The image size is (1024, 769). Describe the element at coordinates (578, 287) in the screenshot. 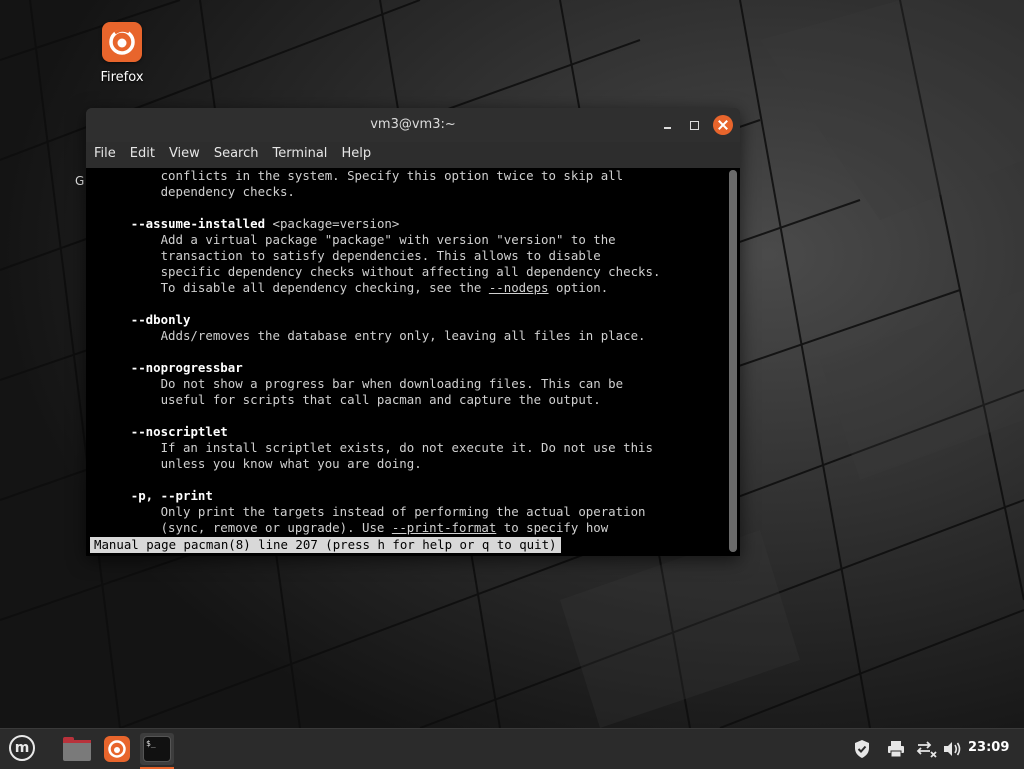

I see `terminal-text-segment: option.` at that location.